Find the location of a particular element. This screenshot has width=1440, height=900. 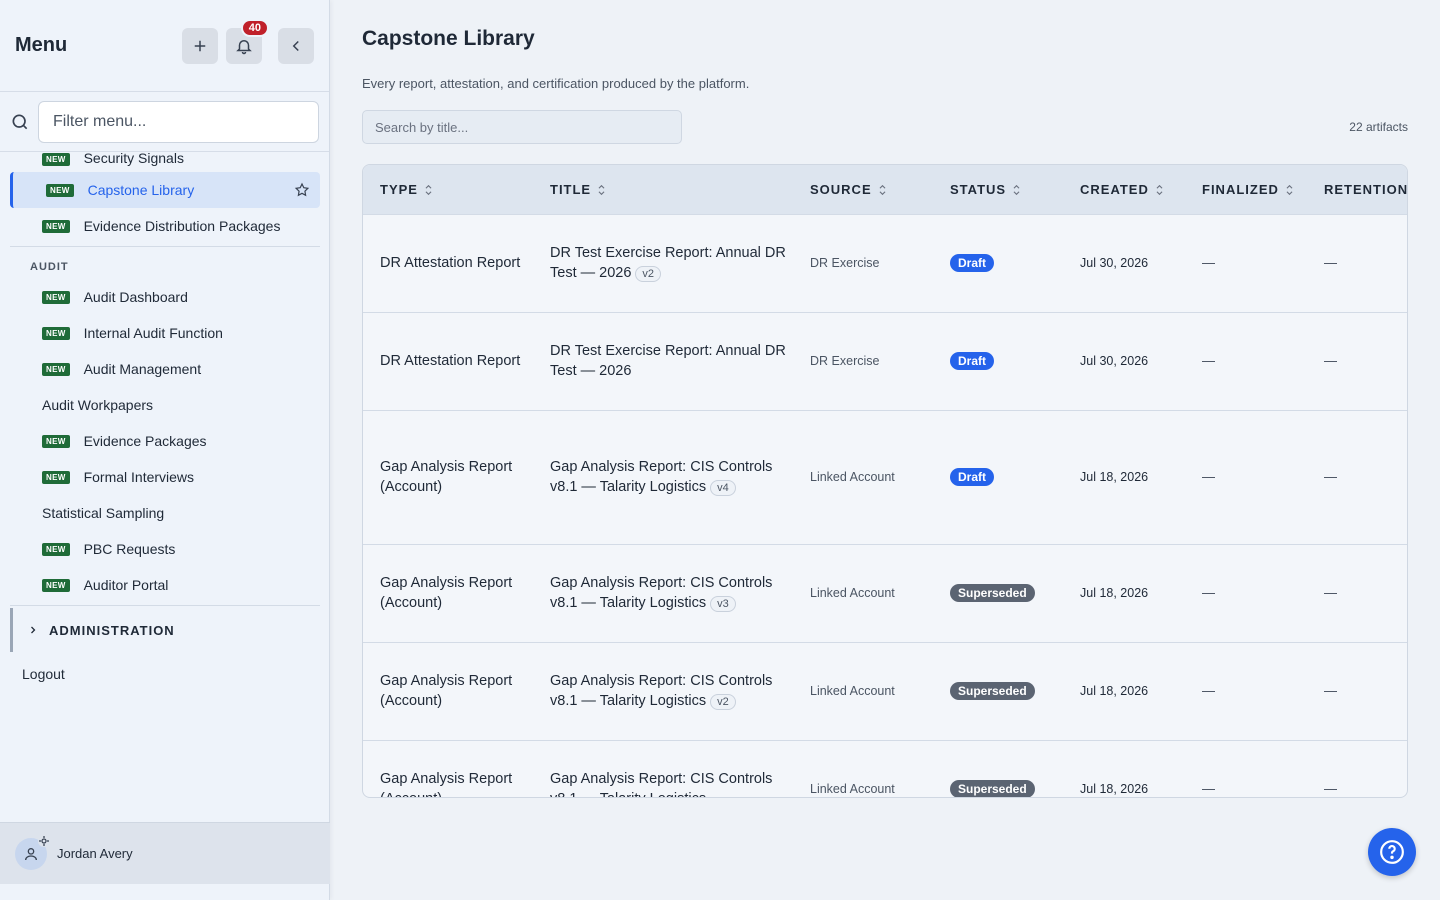

help-button is located at coordinates (1392, 852).